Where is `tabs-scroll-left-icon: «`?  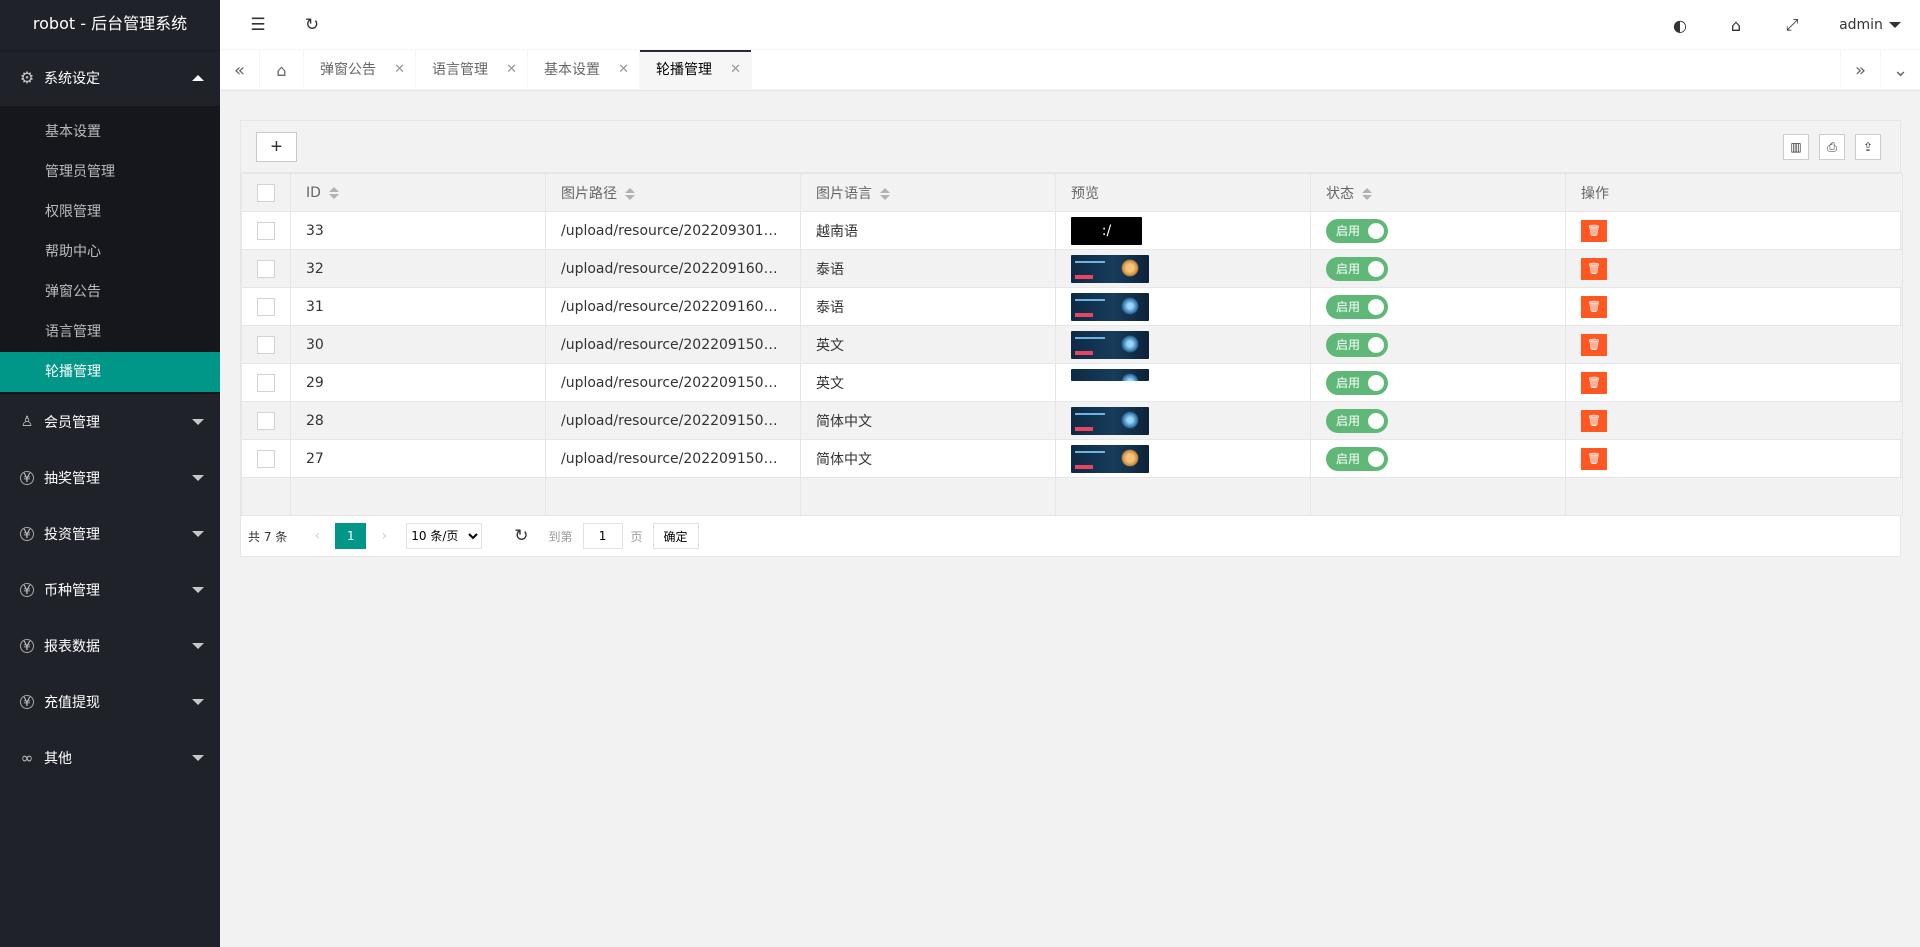
tabs-scroll-left-icon: « is located at coordinates (240, 70).